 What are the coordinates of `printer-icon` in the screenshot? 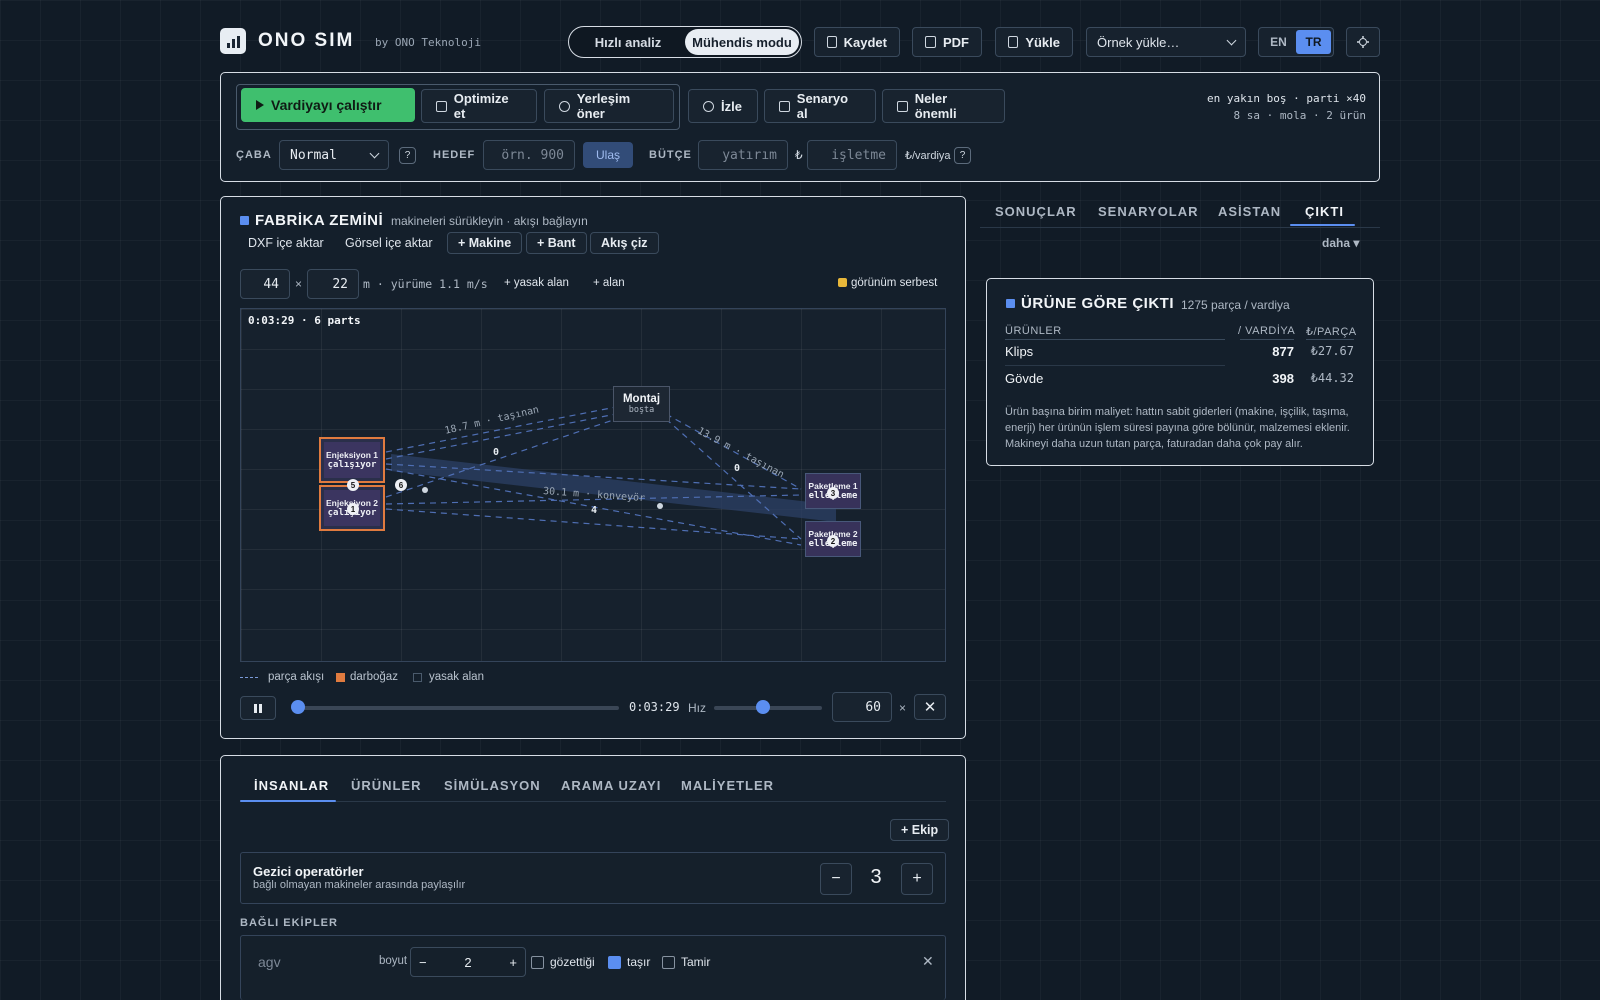 It's located at (930, 42).